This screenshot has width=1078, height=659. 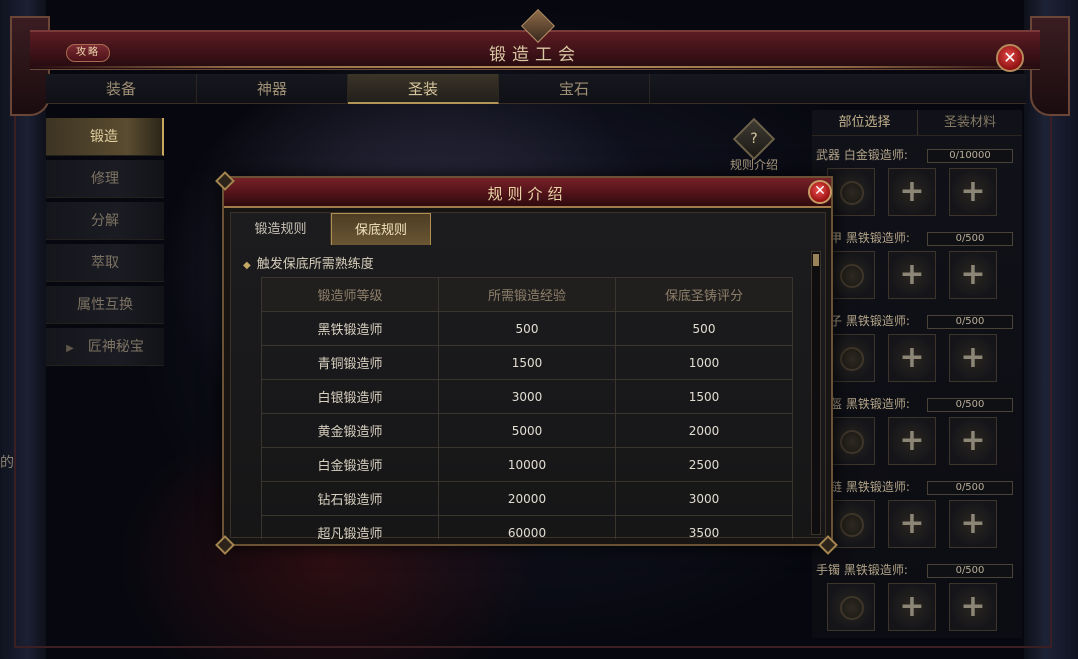 What do you see at coordinates (350, 498) in the screenshot?
I see `rank-cell: 钻石锻造师` at bounding box center [350, 498].